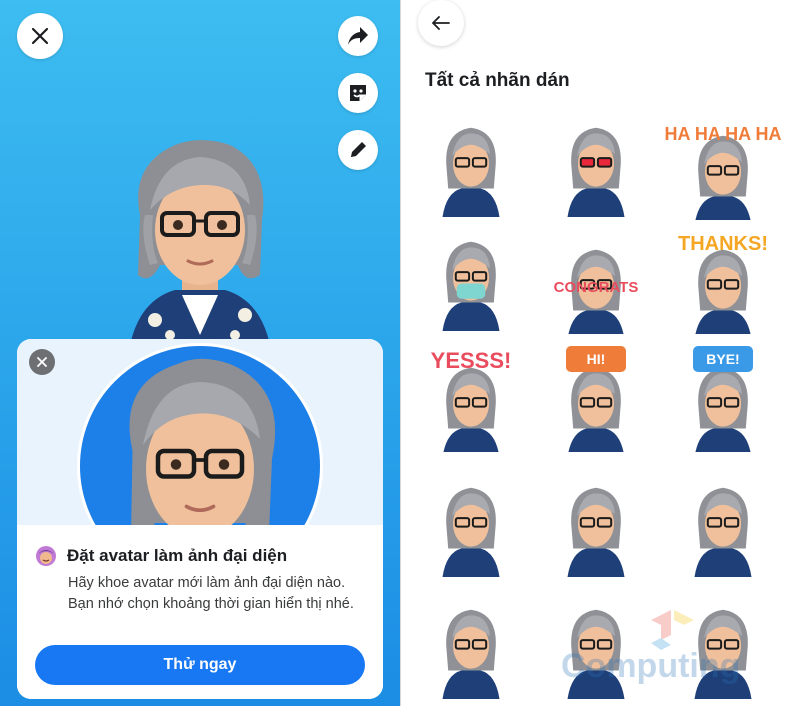 The width and height of the screenshot is (800, 706). I want to click on sticker-haha-laughing: HA HA HA HA, so click(723, 166).